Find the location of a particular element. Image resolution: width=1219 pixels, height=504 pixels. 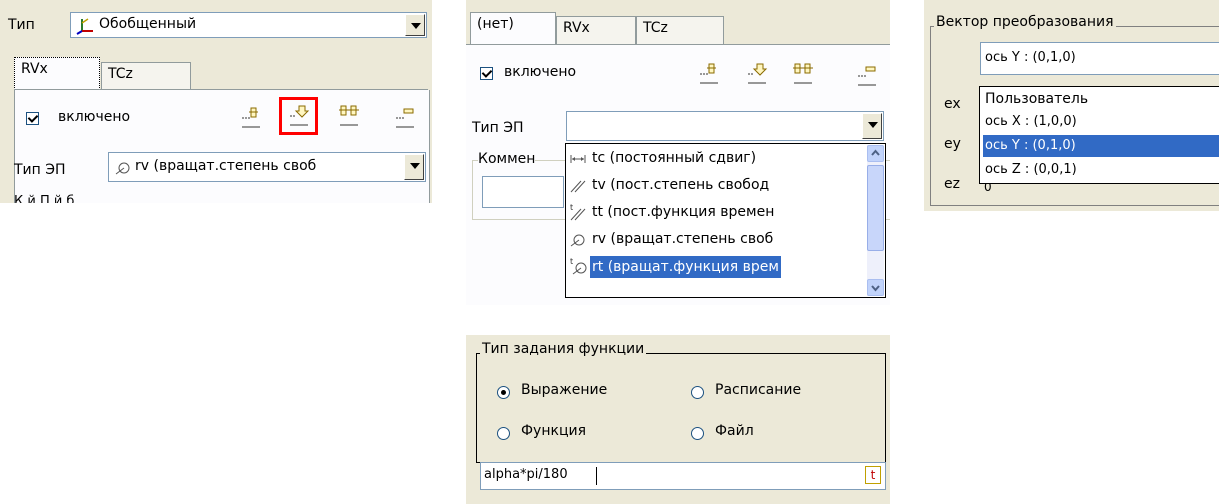

radio-file-label: Файл is located at coordinates (734, 431).